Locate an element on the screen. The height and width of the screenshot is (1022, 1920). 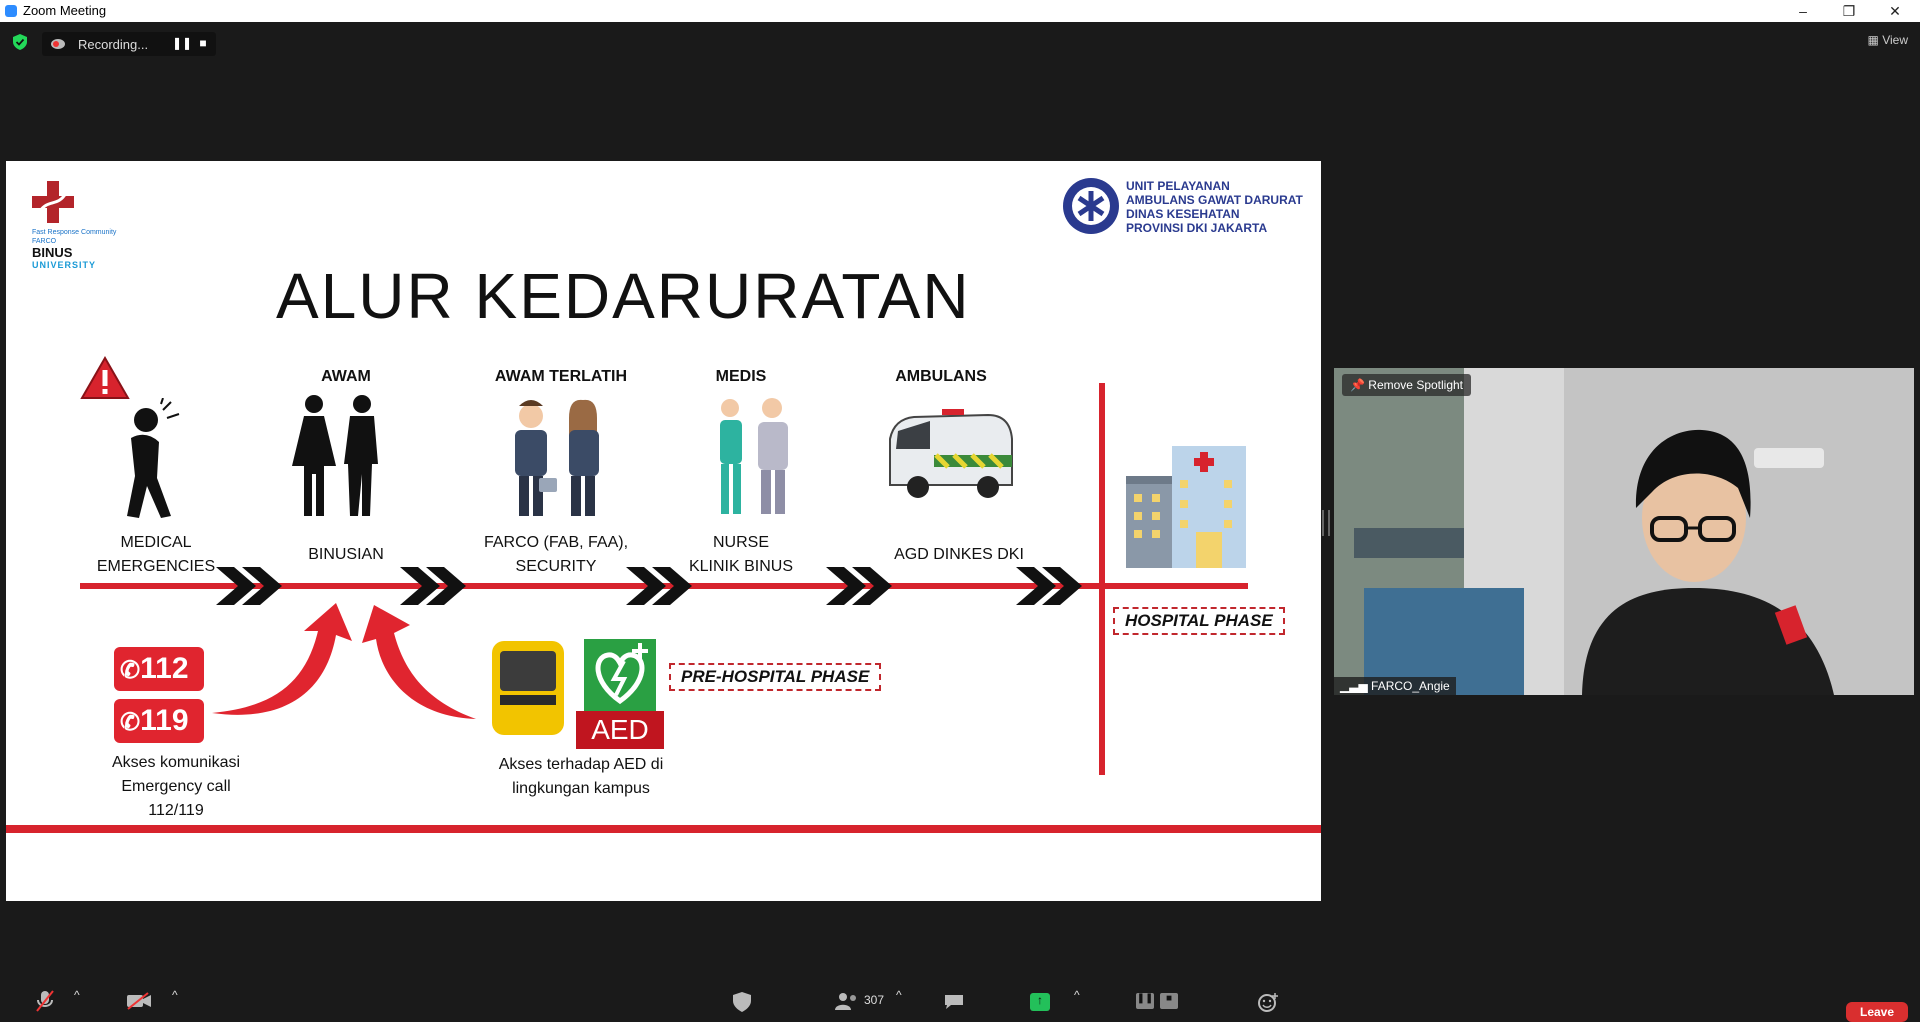
share-options-chevron-icon: ^ is located at coordinates (1077, 995).